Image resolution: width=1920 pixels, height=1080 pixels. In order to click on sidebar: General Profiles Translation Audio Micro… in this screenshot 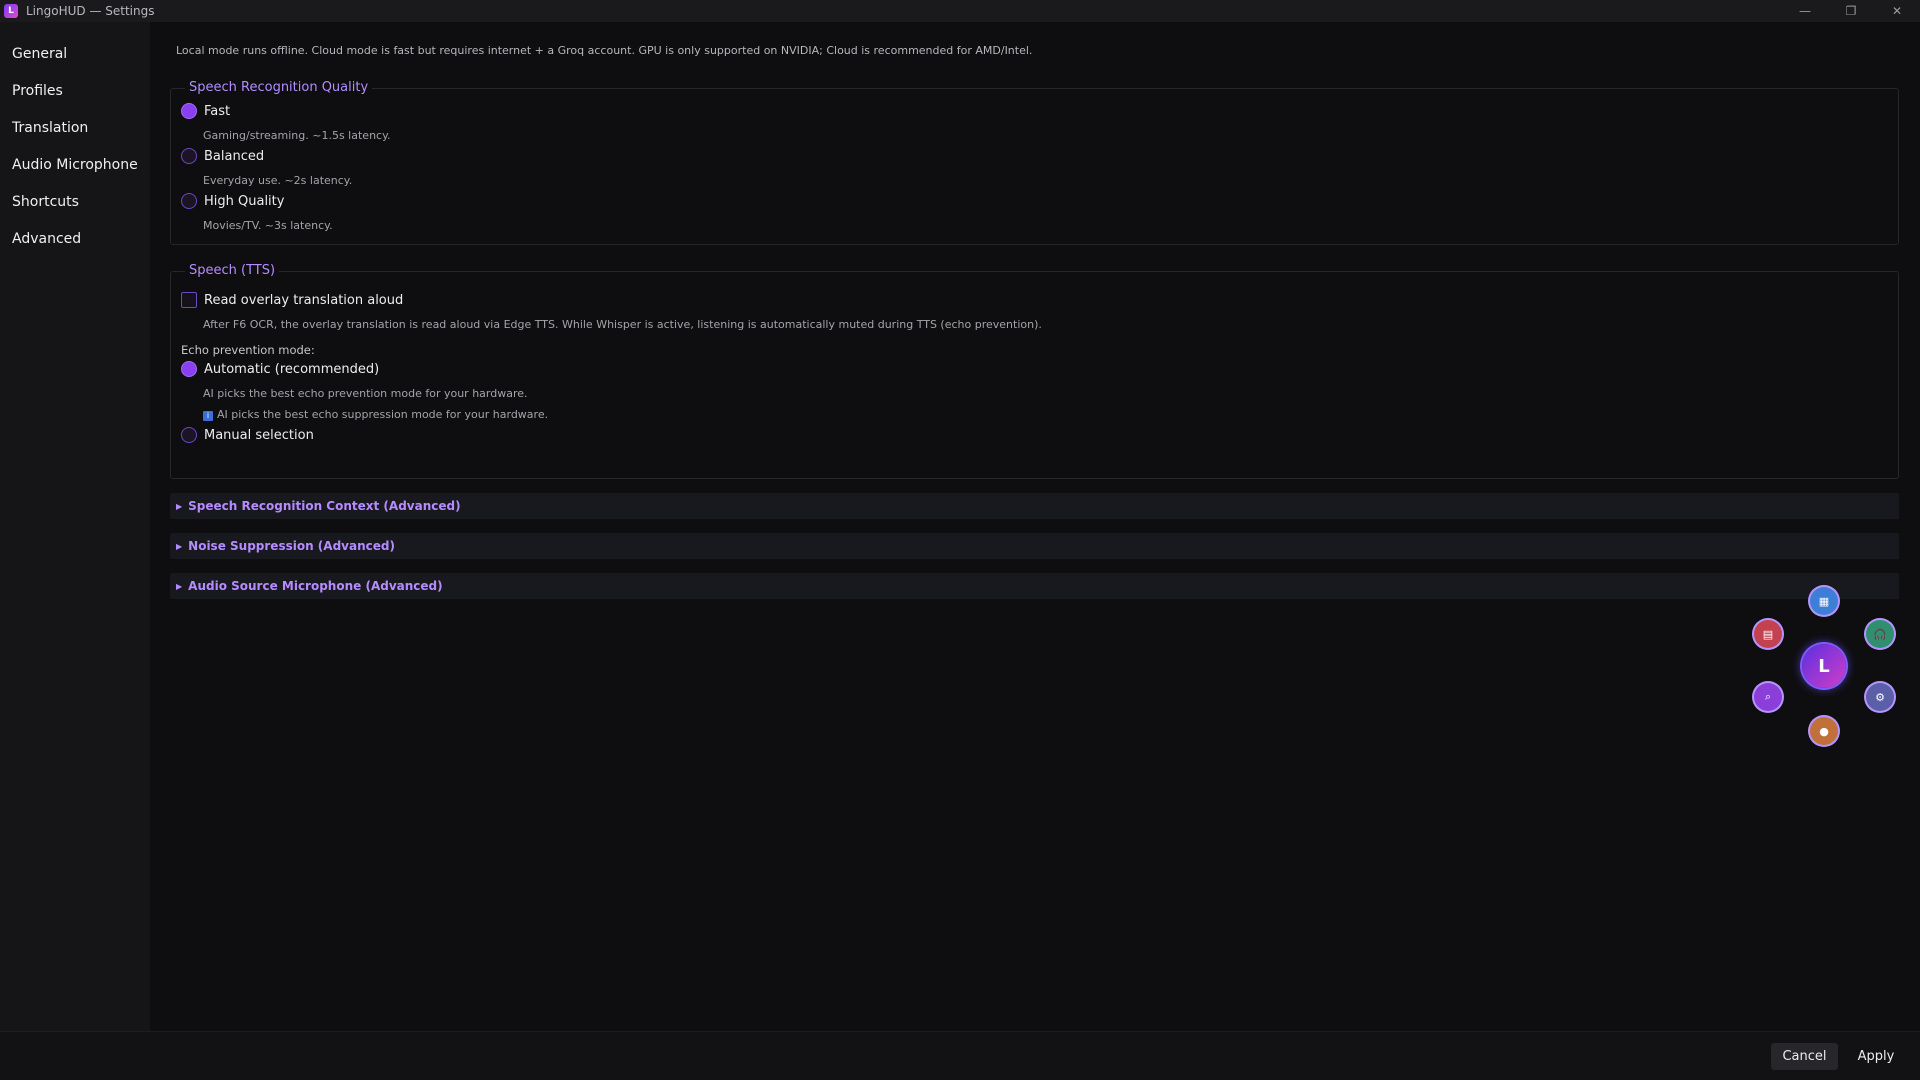, I will do `click(75, 526)`.